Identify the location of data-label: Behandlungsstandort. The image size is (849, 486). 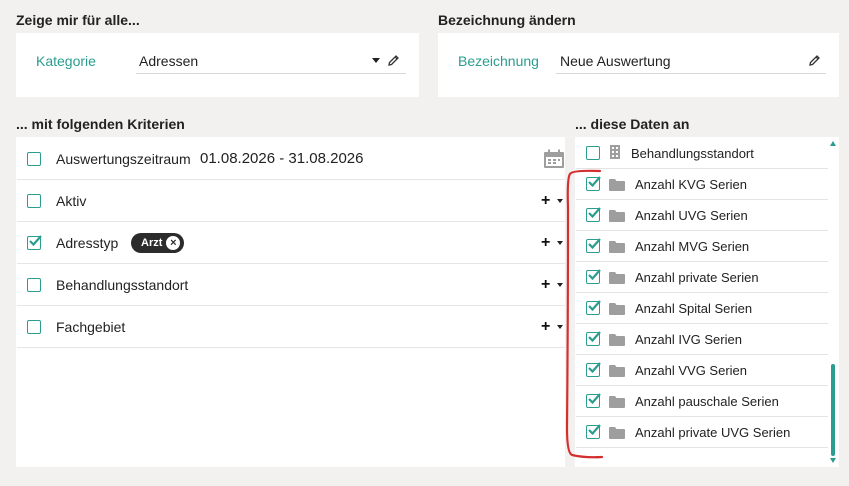
(692, 153).